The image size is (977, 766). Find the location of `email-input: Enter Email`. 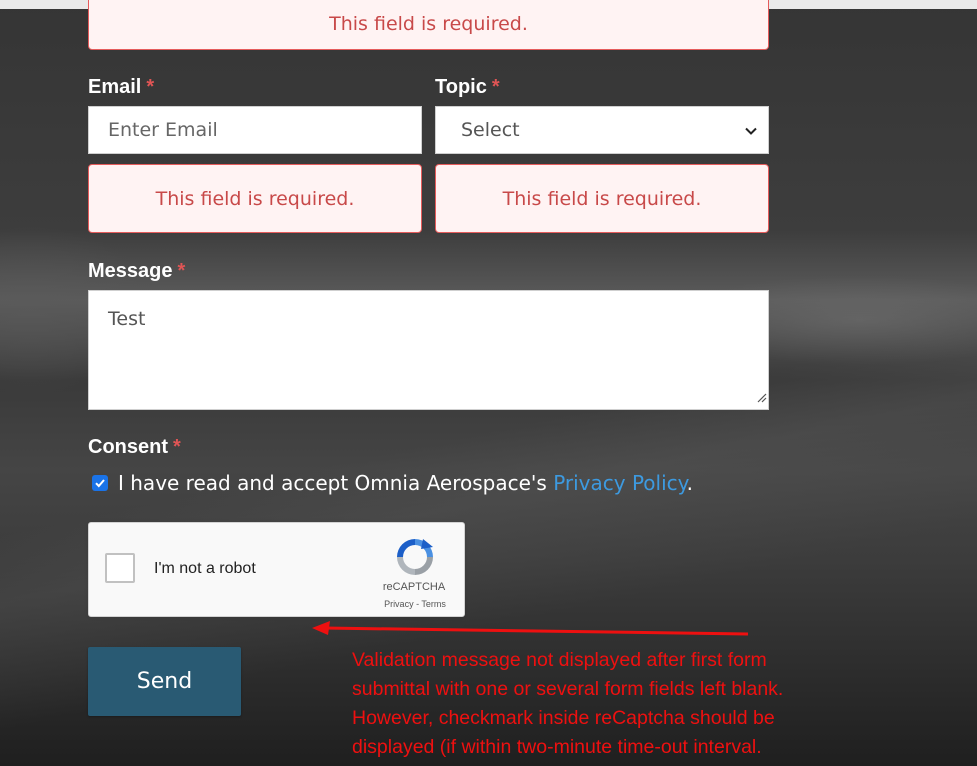

email-input: Enter Email is located at coordinates (255, 130).